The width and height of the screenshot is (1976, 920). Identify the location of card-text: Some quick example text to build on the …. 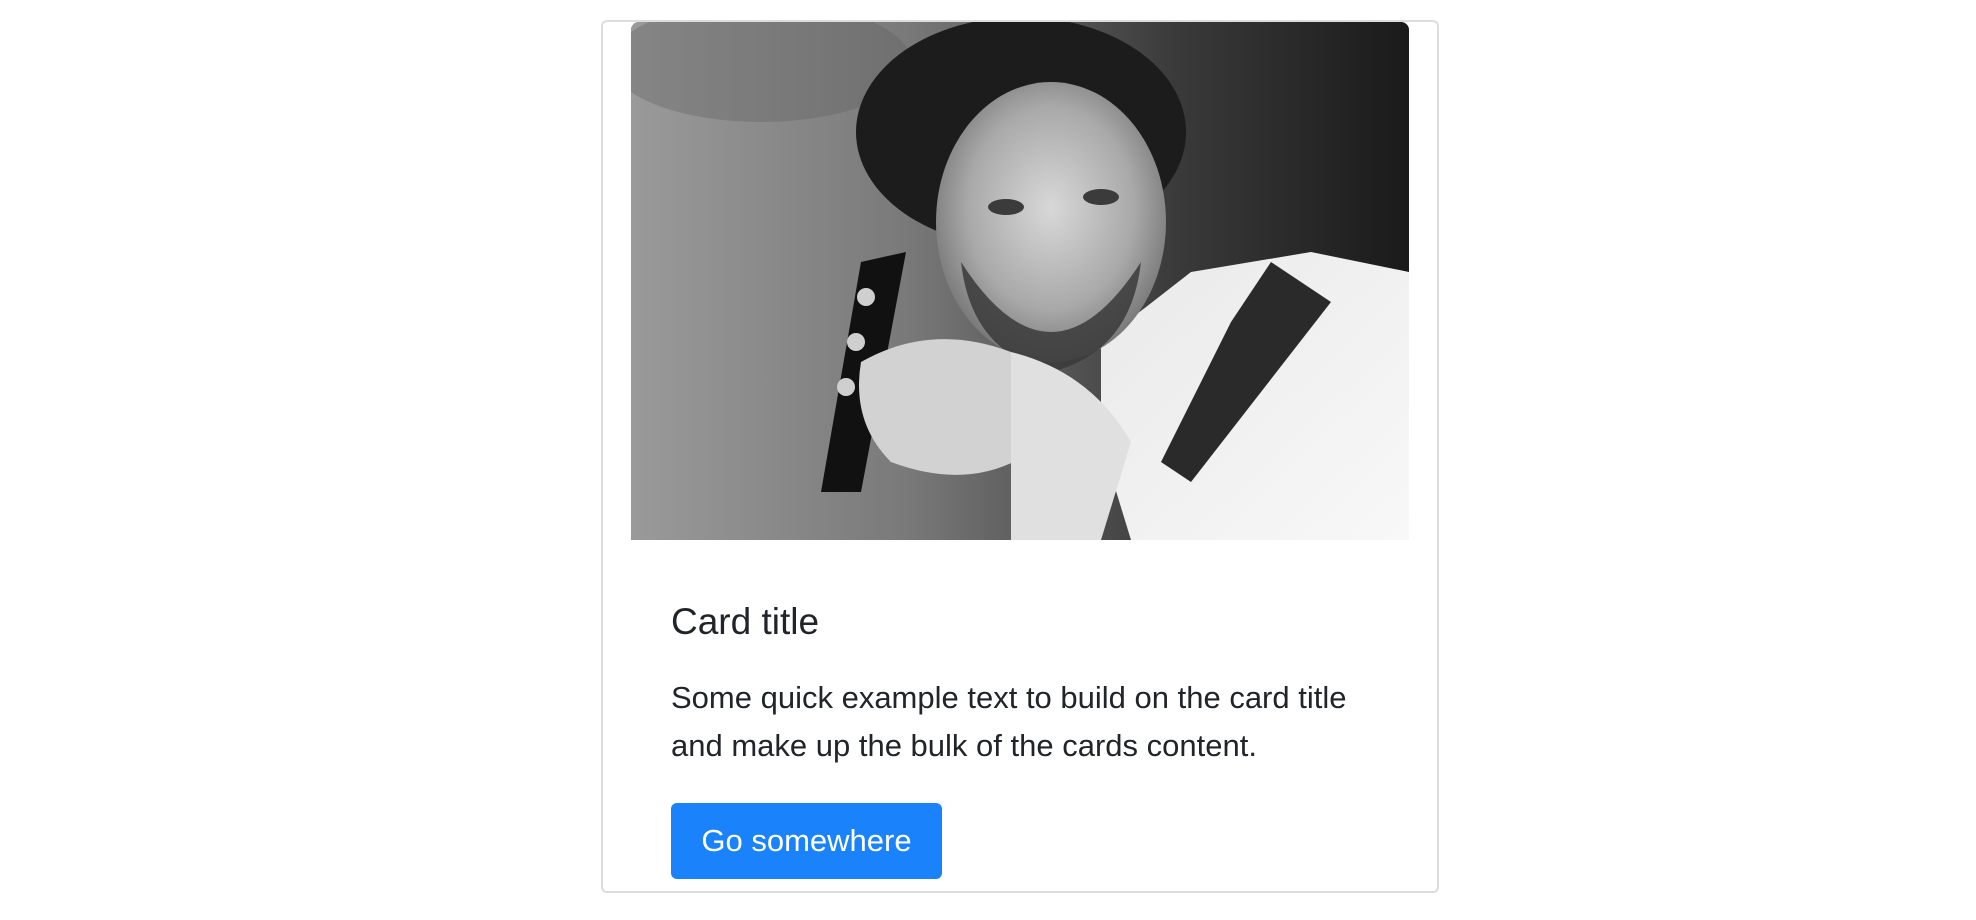
(1009, 721).